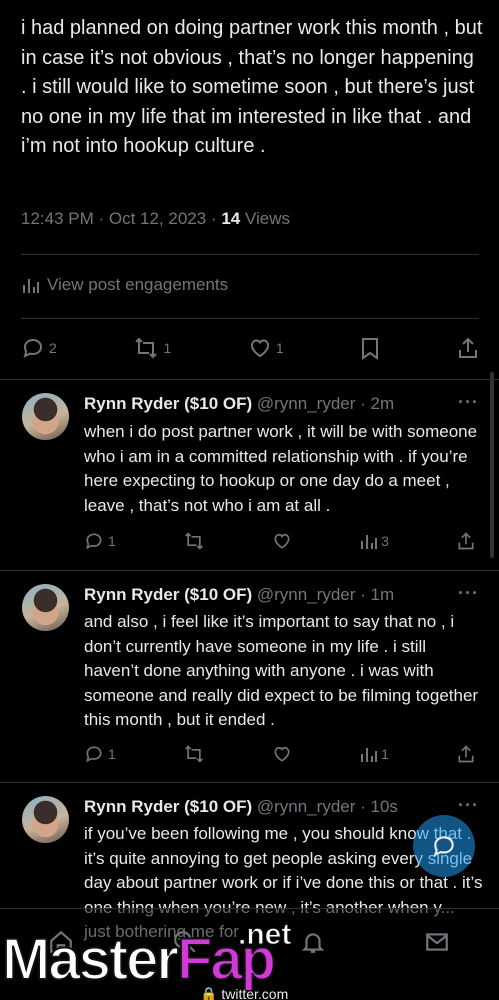 The height and width of the screenshot is (1000, 499). I want to click on post-timestamp: 12:43 PM · Oct 12, 2023 ·, so click(121, 218).